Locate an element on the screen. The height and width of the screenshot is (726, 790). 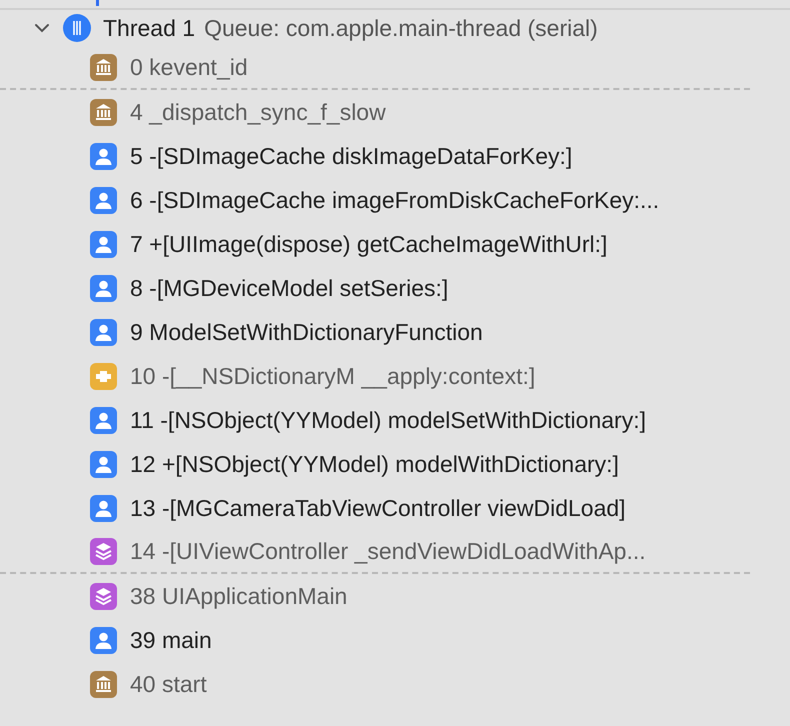
stack-frame-label: 9 ModelSetWithDictionaryFunction is located at coordinates (306, 332).